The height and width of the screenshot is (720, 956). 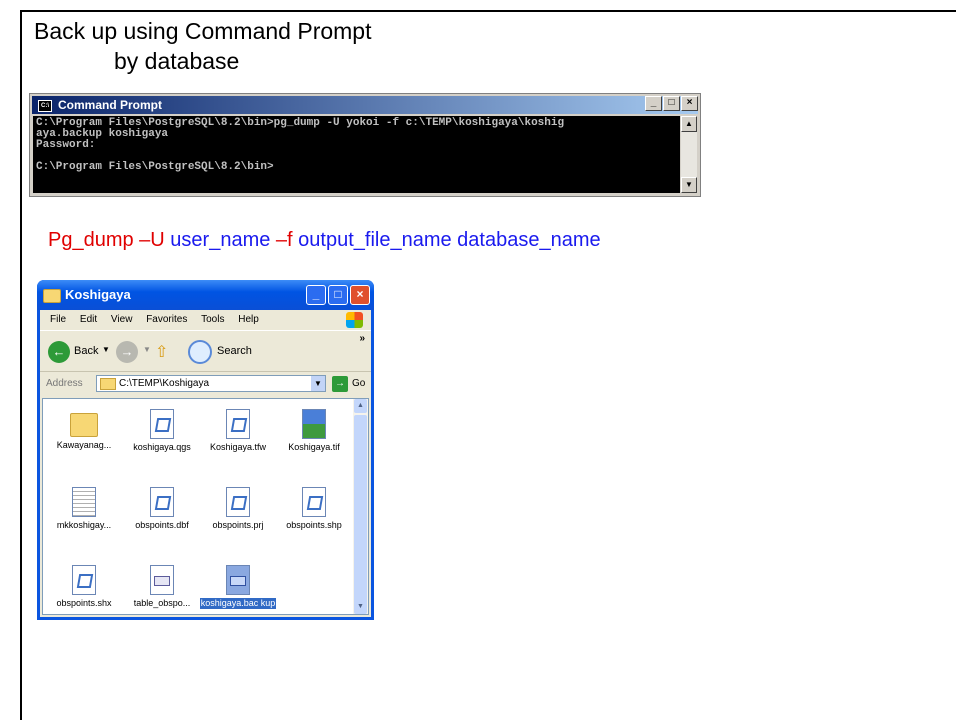 What do you see at coordinates (220, 240) in the screenshot?
I see `syntax-user-param: user_name` at bounding box center [220, 240].